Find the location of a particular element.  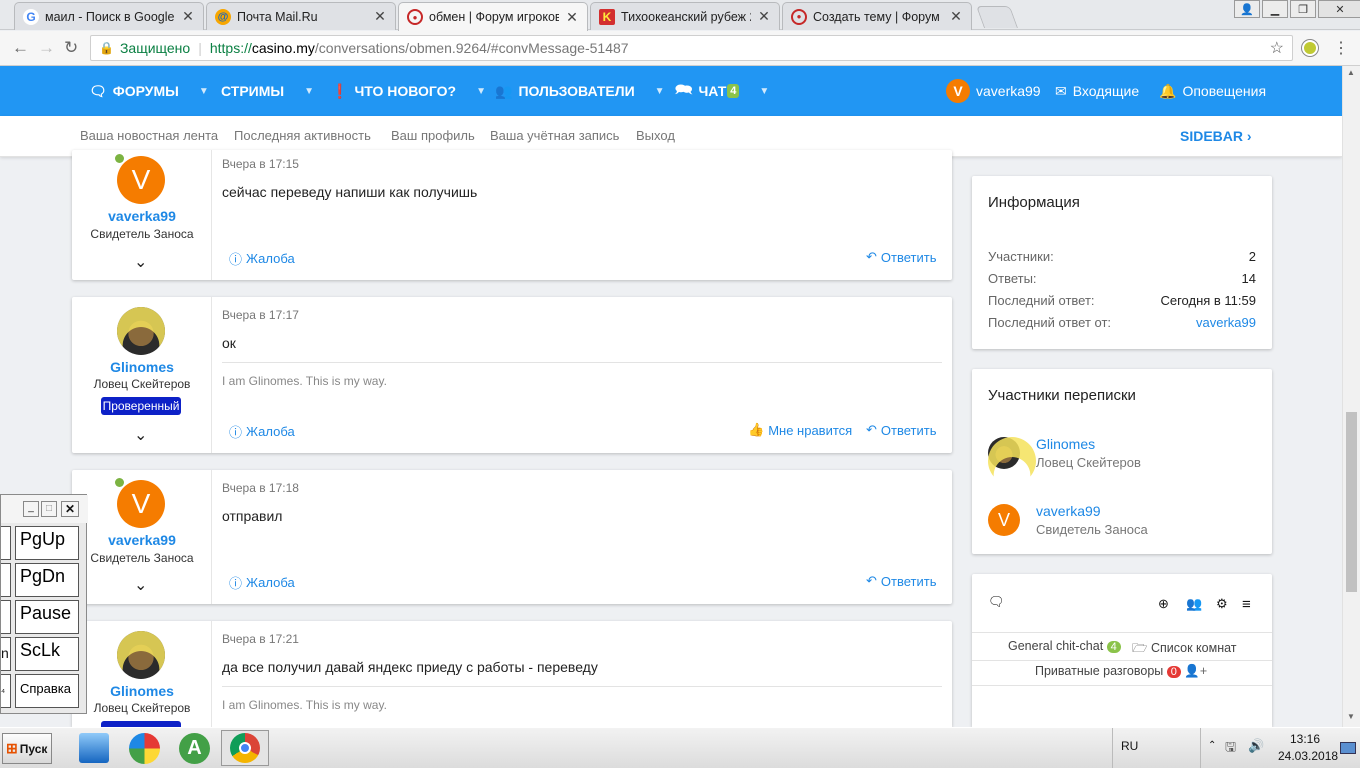

participant-name: Glinomes is located at coordinates (1065, 444).